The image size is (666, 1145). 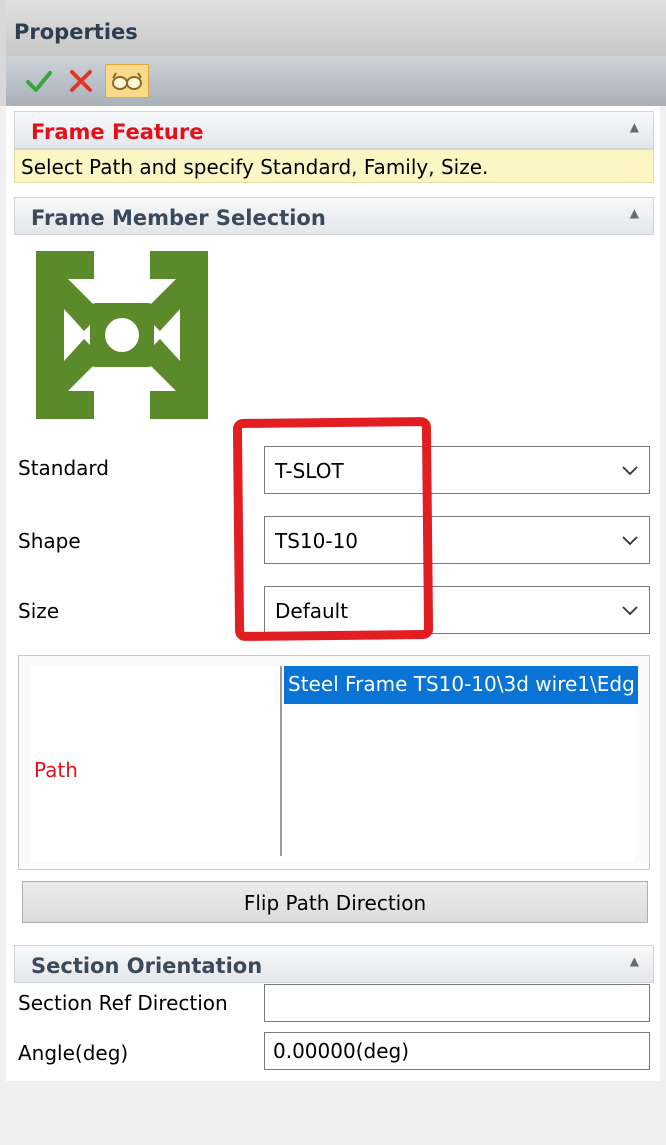 I want to click on frame-member-selection-header: Frame Member Selection ▲, so click(x=334, y=216).